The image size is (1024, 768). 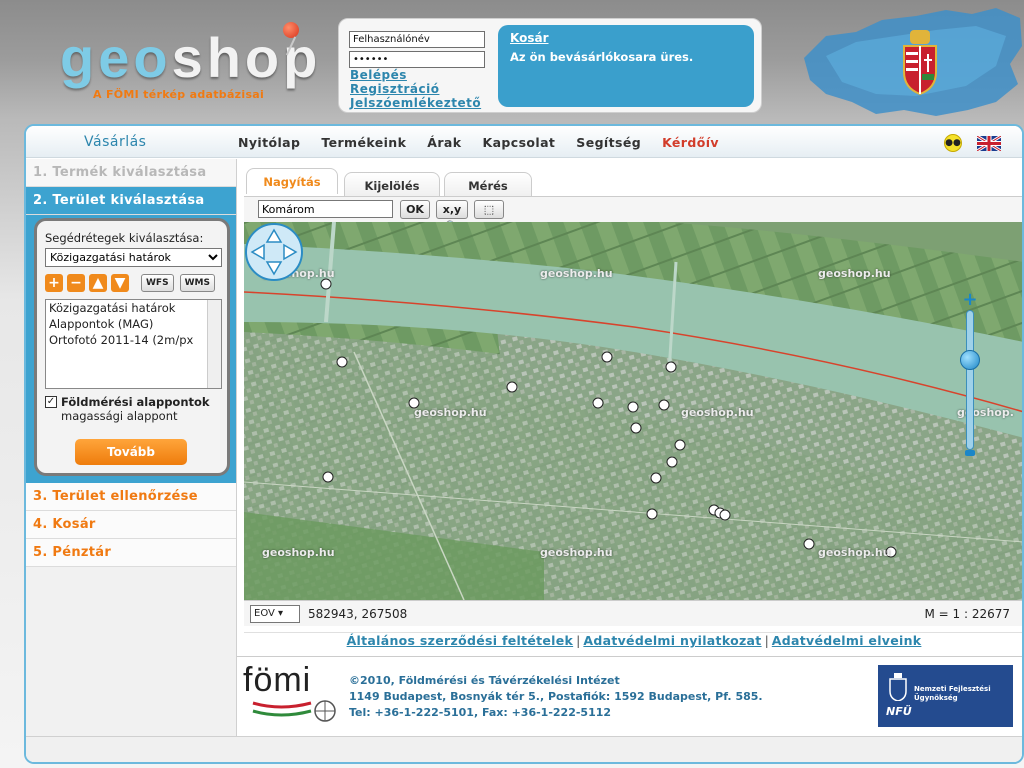 I want to click on nfu-name: Nemzeti Fejlesztési Ügynökség, so click(x=952, y=693).